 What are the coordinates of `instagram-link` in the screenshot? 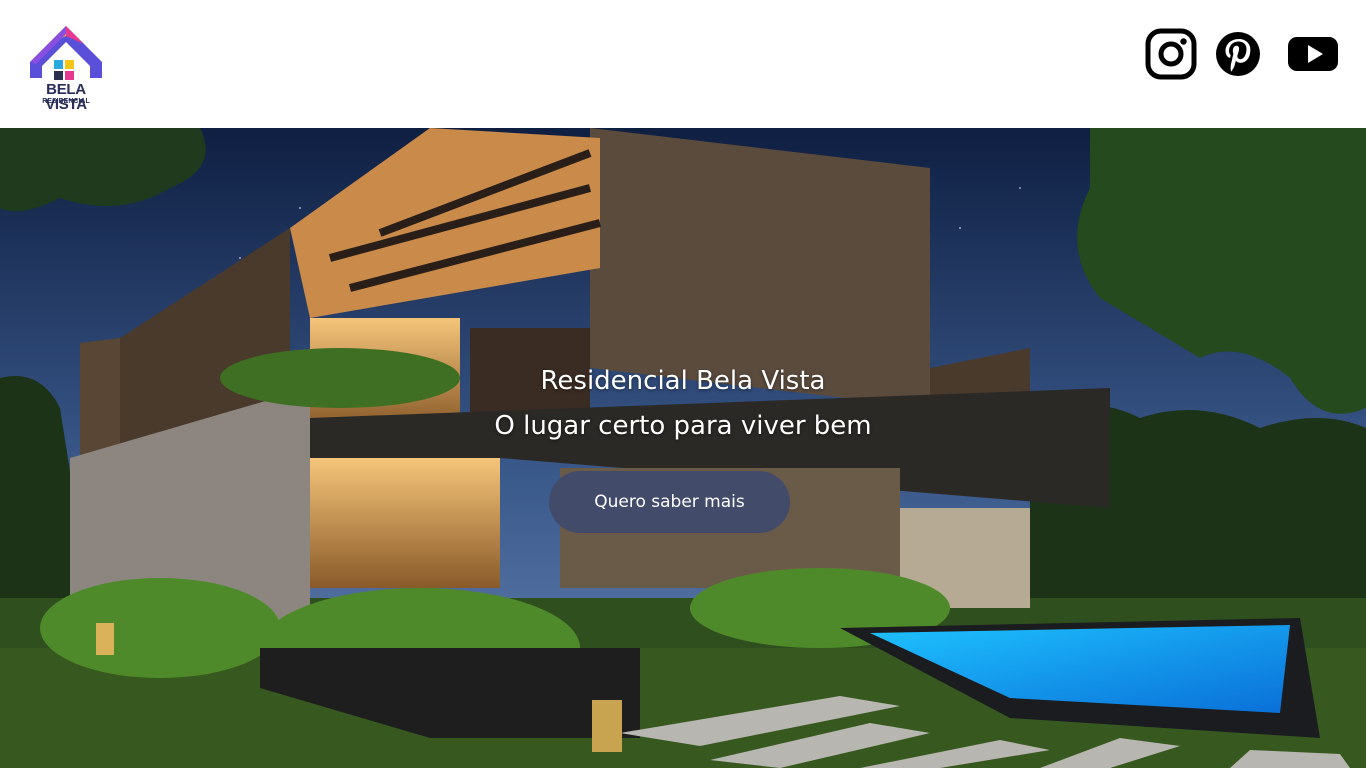 It's located at (1171, 54).